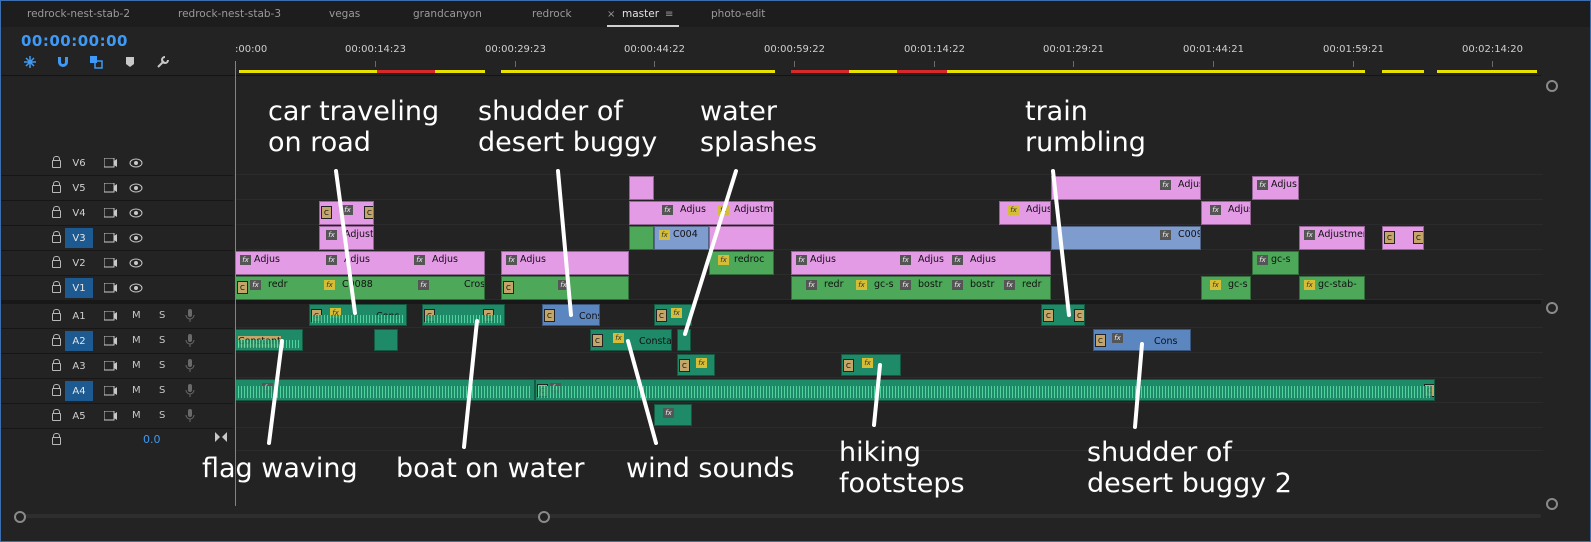 This screenshot has height=542, width=1591. Describe the element at coordinates (544, 517) in the screenshot. I see `scroll-end-handle` at that location.